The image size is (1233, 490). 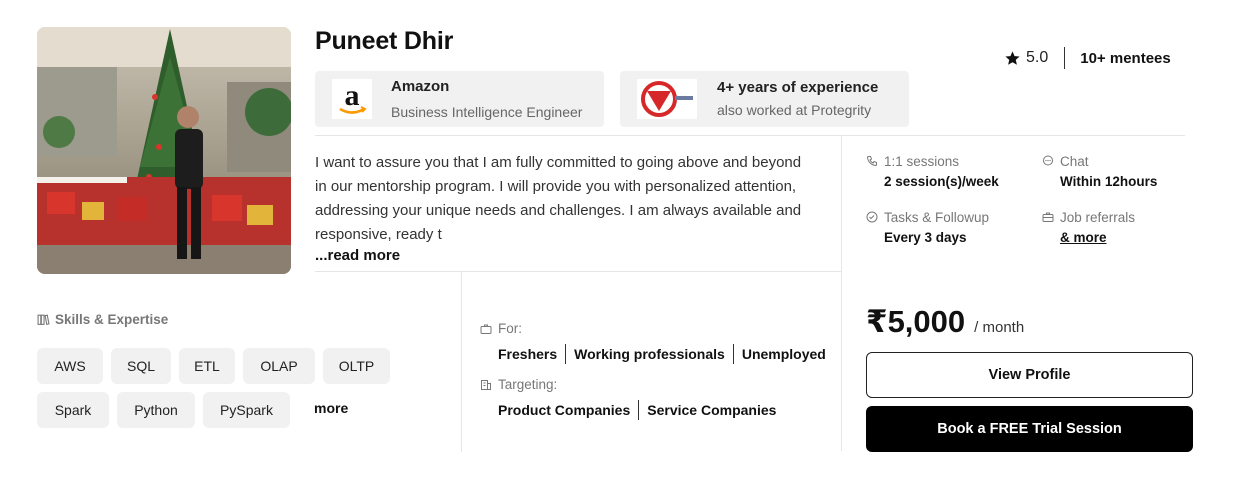 I want to click on skills-heading: Skills & Expertise, so click(x=102, y=319).